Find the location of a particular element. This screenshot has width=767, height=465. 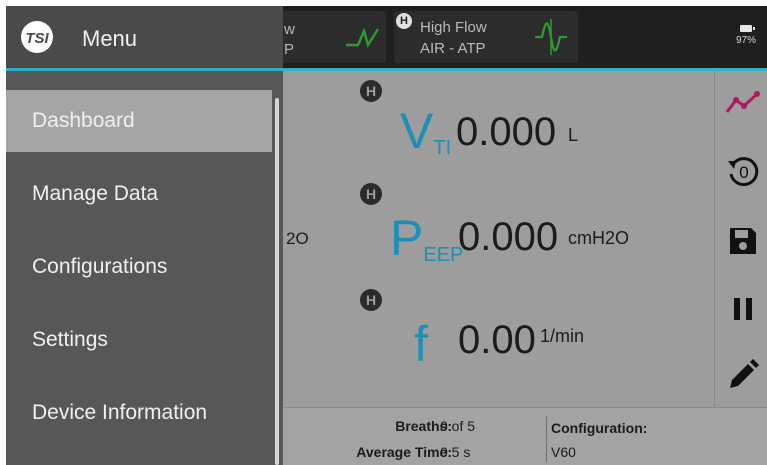

status-divider is located at coordinates (546, 439).